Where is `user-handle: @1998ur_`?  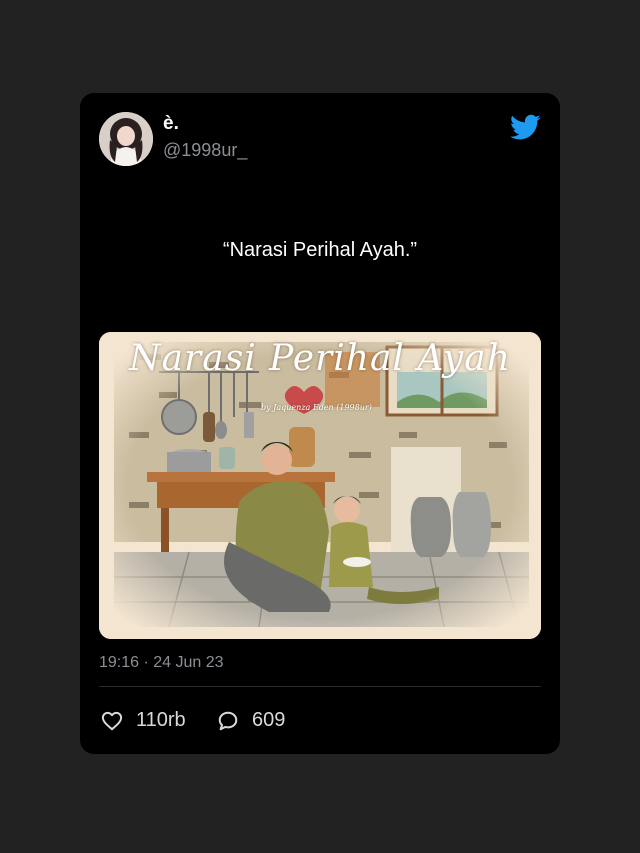
user-handle: @1998ur_ is located at coordinates (205, 150).